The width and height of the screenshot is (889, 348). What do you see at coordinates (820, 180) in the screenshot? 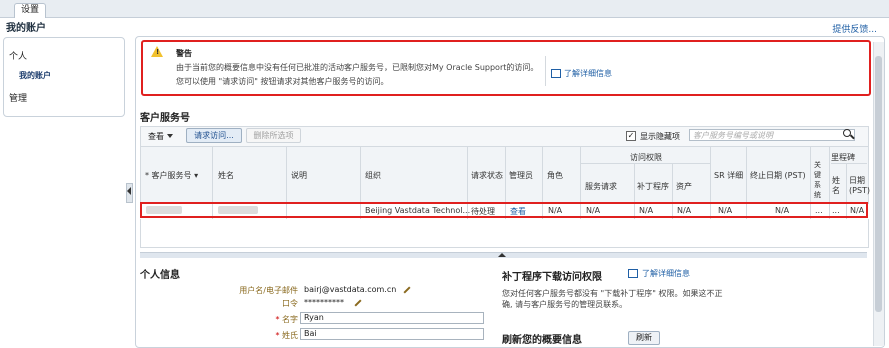
I see `col-header-key-system: 关键系统` at bounding box center [820, 180].